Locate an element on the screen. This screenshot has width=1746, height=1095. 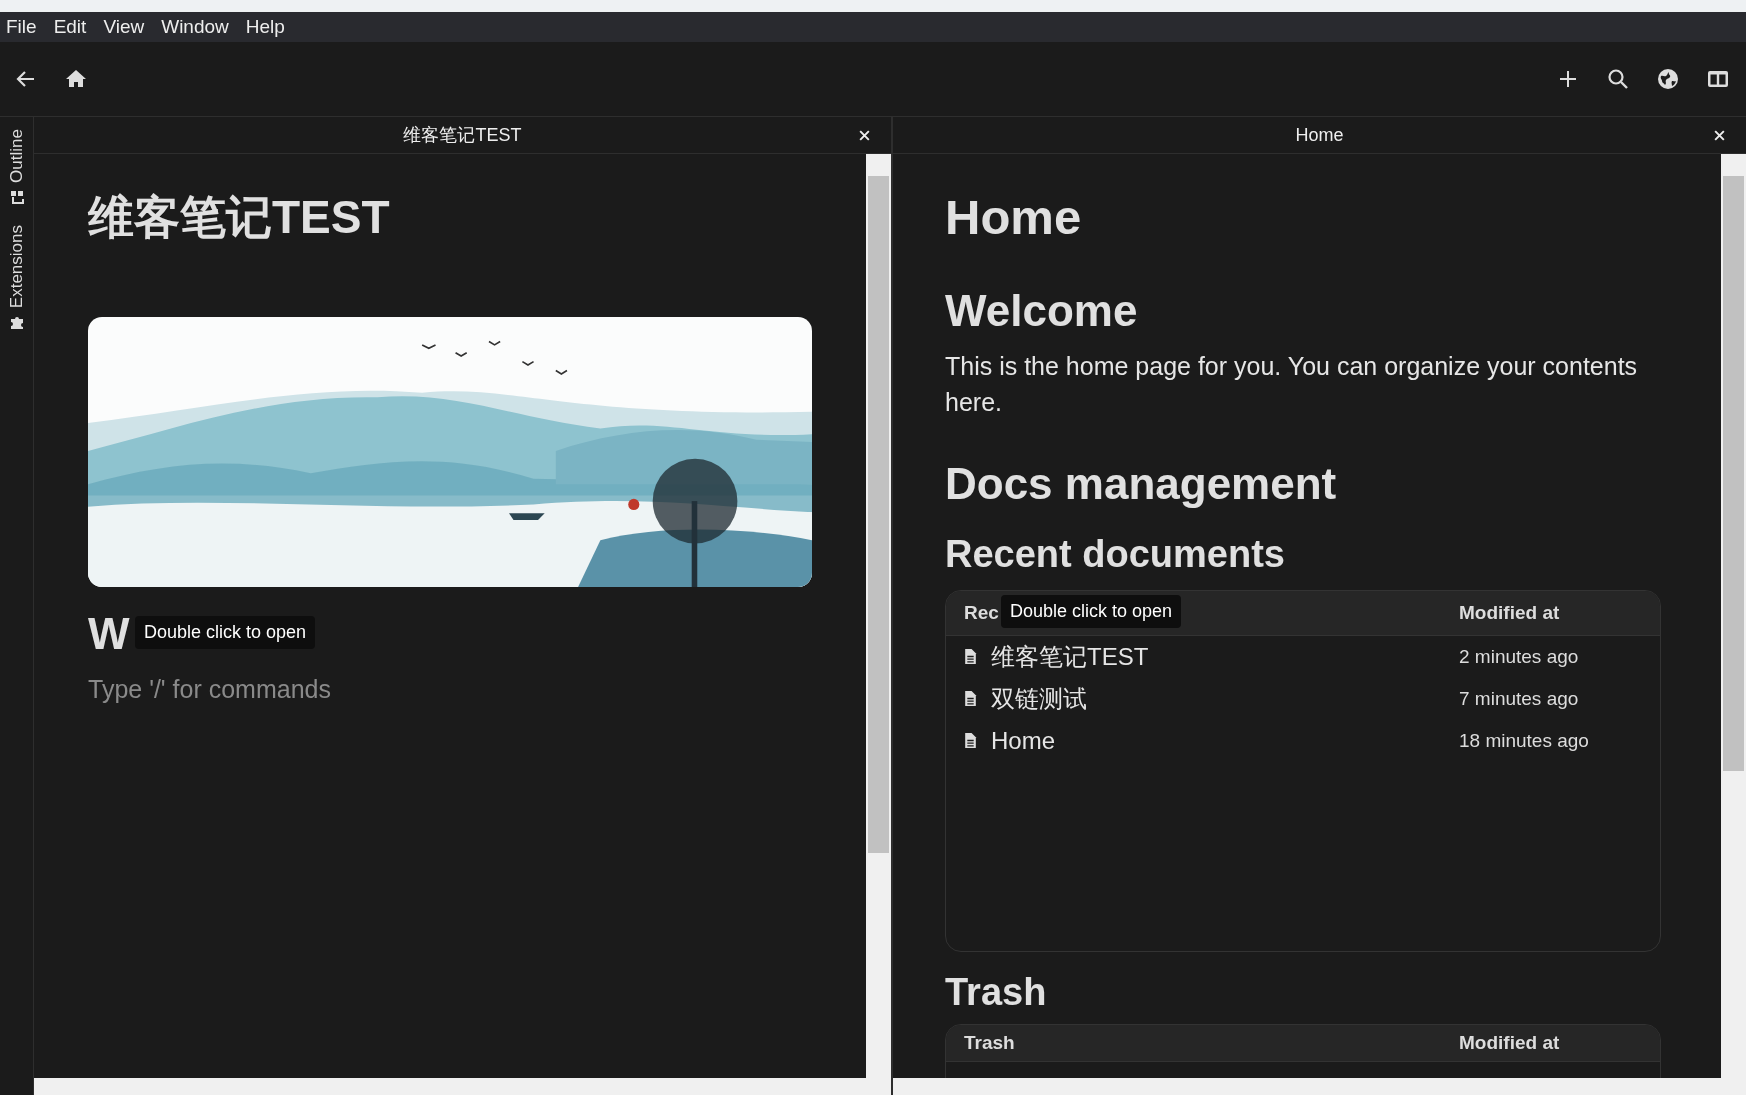
section-heading: W is located at coordinates (109, 634).